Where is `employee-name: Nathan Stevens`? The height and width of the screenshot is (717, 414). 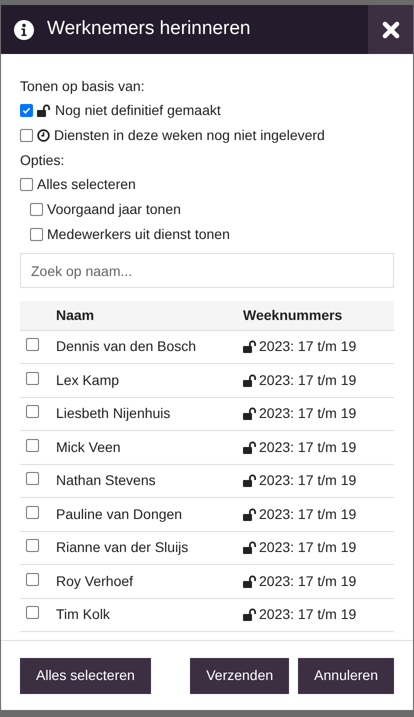 employee-name: Nathan Stevens is located at coordinates (106, 480).